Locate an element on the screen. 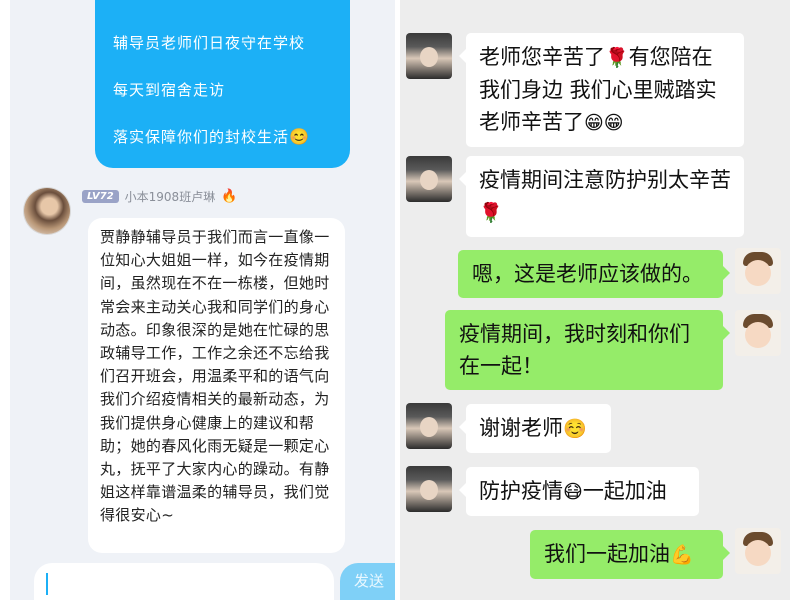 The image size is (800, 600). mask-emoji-icon: 😷 is located at coordinates (573, 492).